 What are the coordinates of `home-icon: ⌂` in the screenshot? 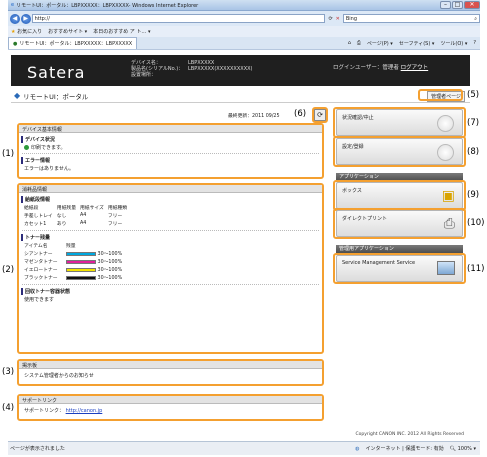 It's located at (349, 43).